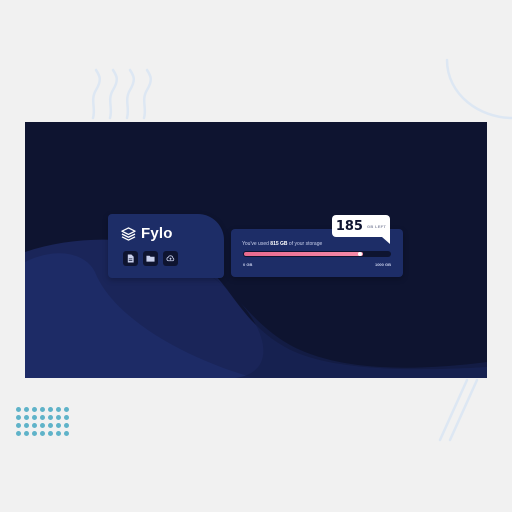 The height and width of the screenshot is (512, 512). I want to click on storage-progress-fill, so click(303, 254).